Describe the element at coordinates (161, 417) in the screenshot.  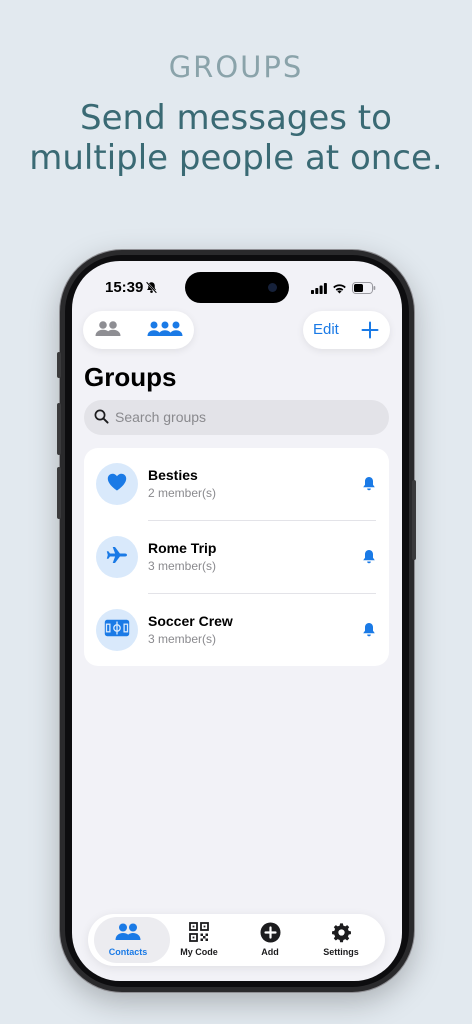
I see `search-placeholder: Search groups` at that location.